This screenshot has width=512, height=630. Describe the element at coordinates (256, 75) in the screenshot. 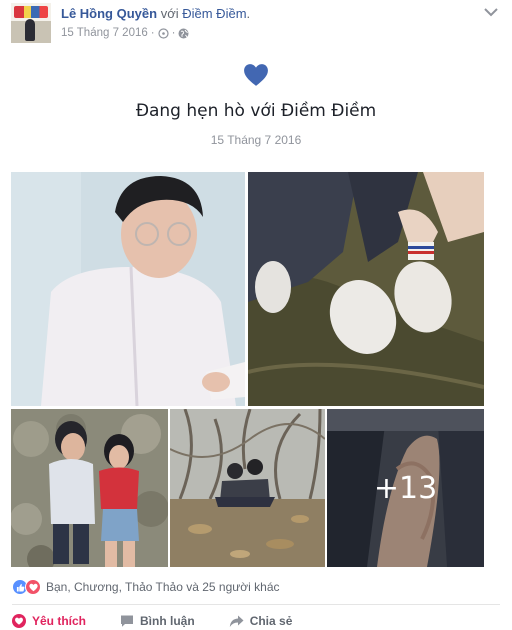

I see `heart-icon` at that location.